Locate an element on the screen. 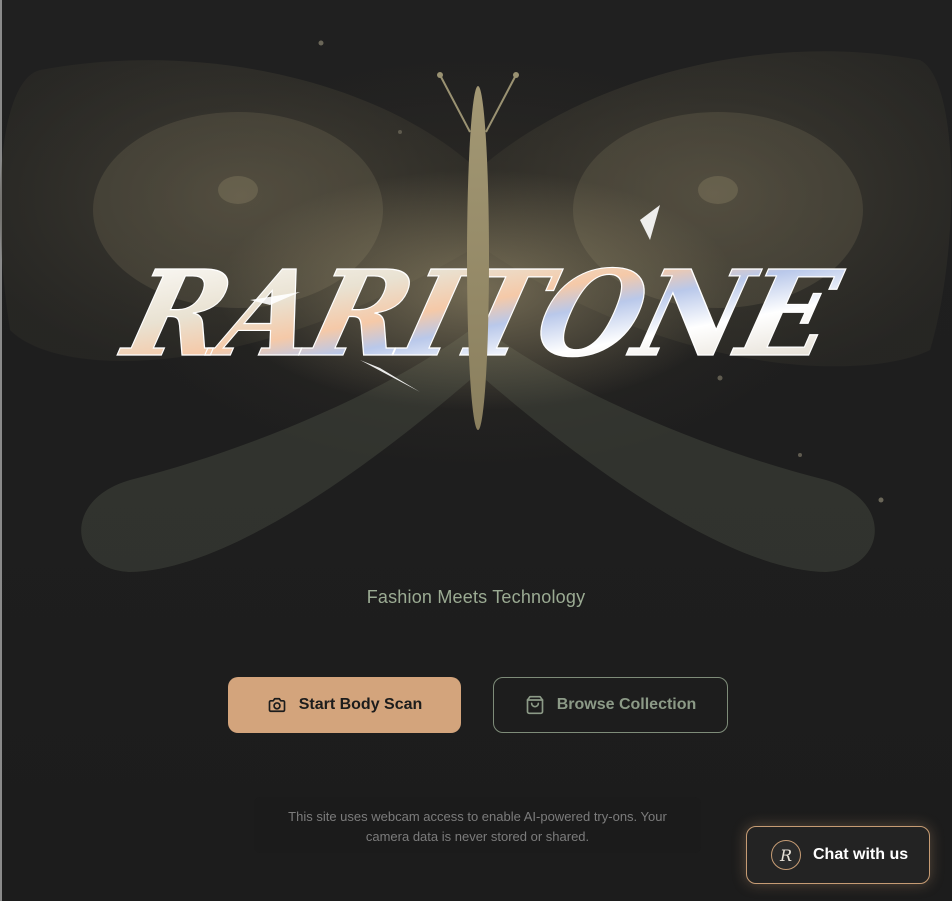 This screenshot has height=901, width=952. tagline: Fashion Meets Technology is located at coordinates (476, 597).